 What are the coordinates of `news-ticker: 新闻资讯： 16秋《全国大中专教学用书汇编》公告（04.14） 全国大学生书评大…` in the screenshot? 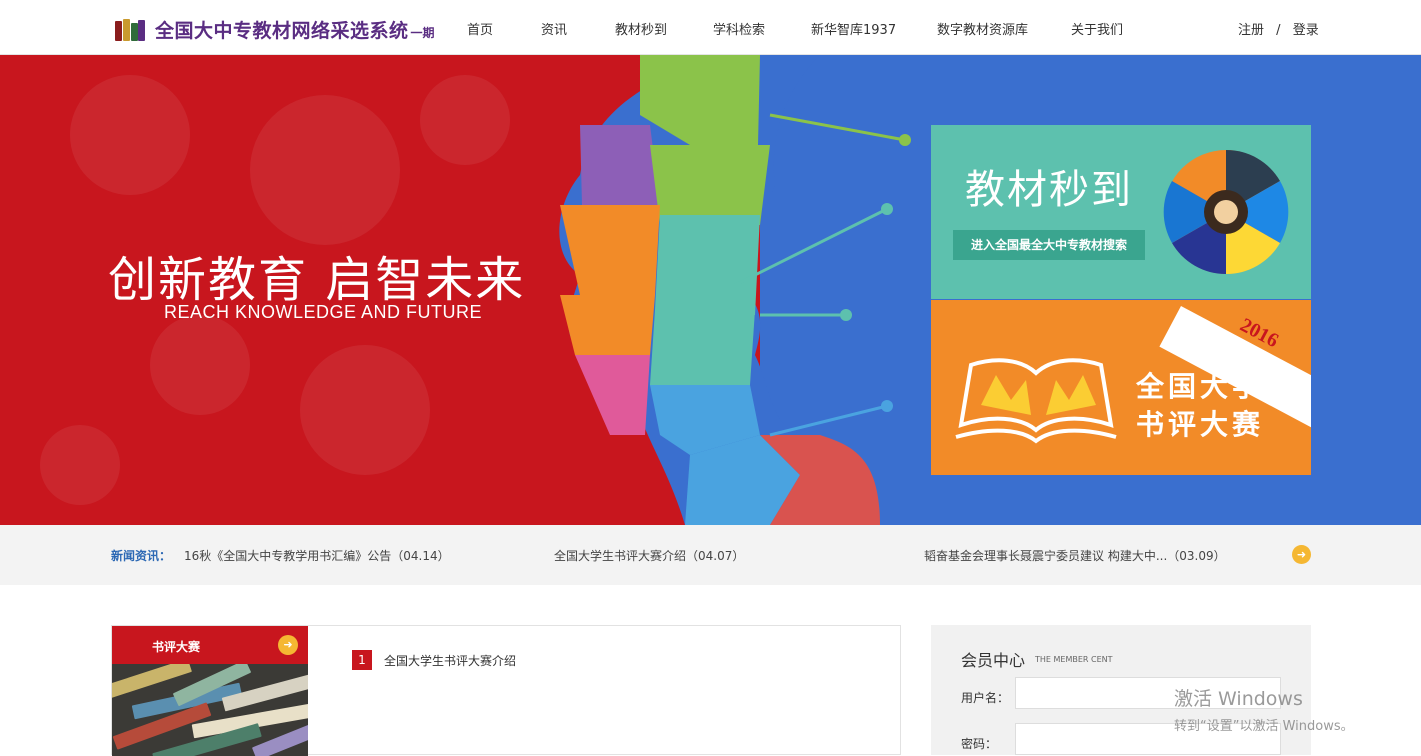 It's located at (710, 555).